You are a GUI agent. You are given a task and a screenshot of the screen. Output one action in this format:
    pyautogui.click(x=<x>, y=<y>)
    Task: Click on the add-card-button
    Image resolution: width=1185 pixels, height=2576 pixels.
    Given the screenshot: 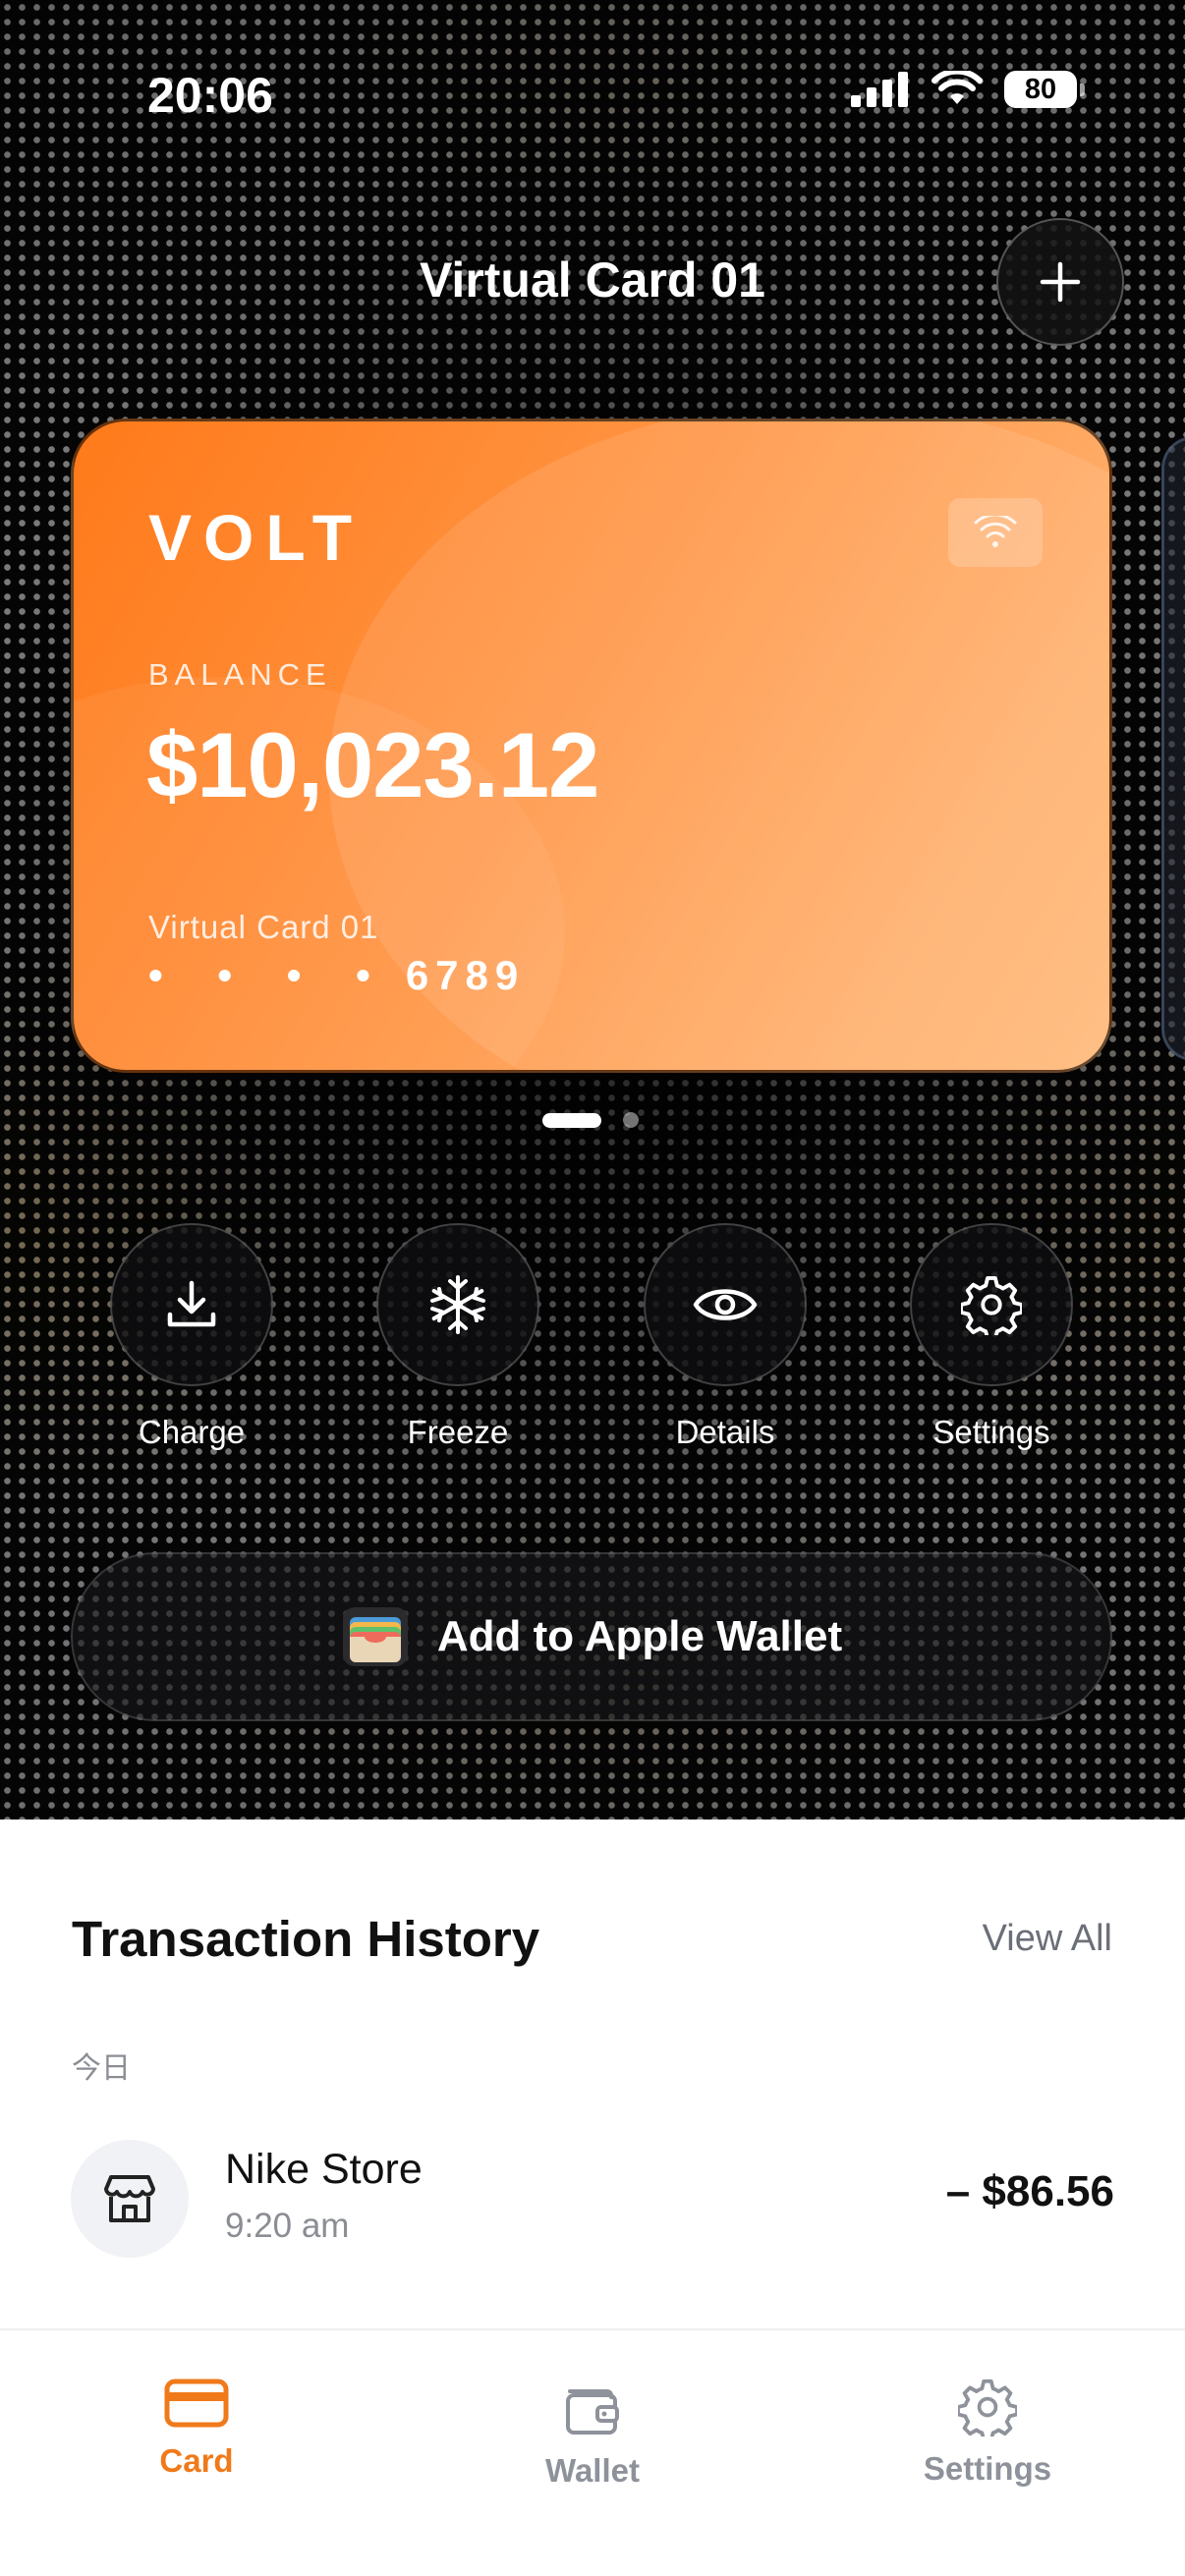 What is the action you would take?
    pyautogui.click(x=1060, y=282)
    